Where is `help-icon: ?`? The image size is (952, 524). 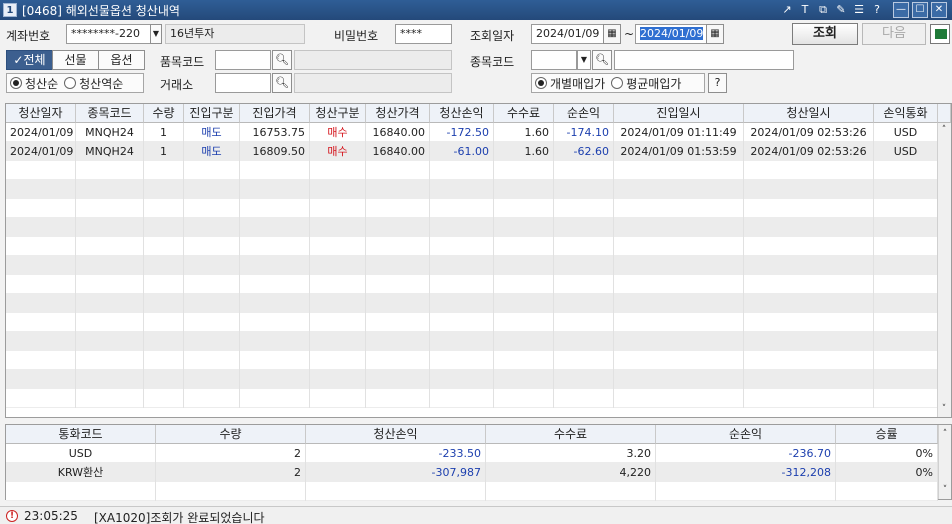 help-icon: ? is located at coordinates (877, 10).